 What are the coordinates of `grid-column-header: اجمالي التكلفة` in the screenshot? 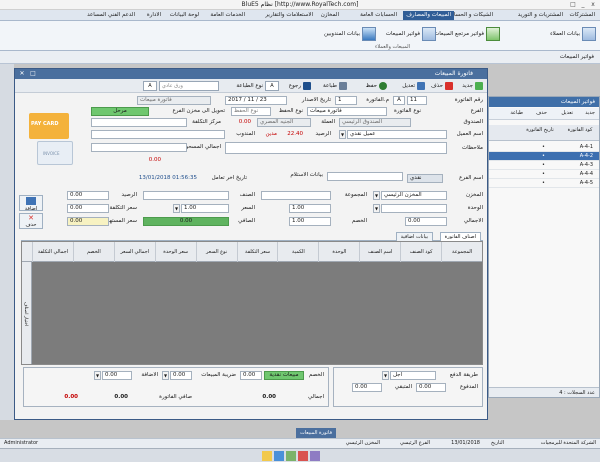 It's located at (52, 252).